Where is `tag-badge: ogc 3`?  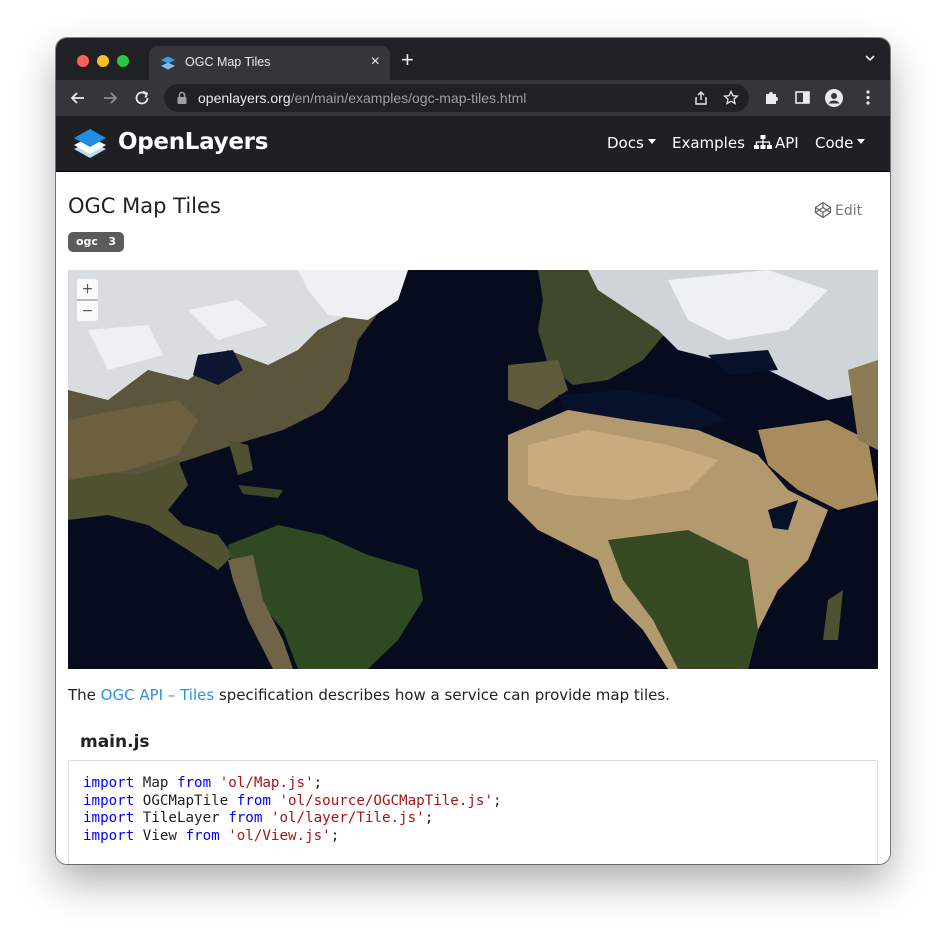 tag-badge: ogc 3 is located at coordinates (96, 242).